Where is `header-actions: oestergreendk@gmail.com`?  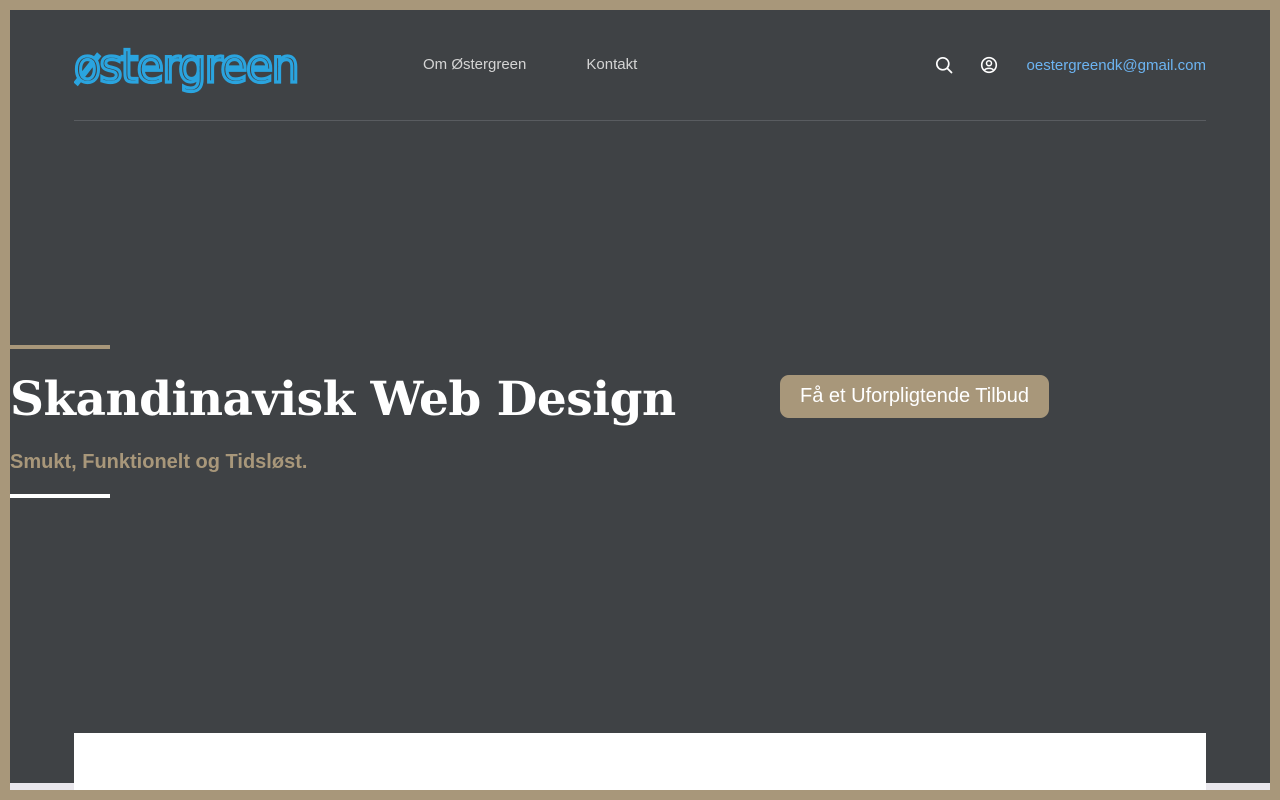 header-actions: oestergreendk@gmail.com is located at coordinates (1070, 65).